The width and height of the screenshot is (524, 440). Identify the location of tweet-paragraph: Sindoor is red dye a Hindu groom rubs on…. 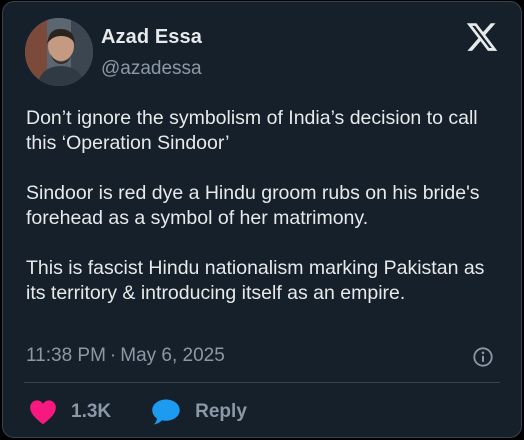
(253, 205).